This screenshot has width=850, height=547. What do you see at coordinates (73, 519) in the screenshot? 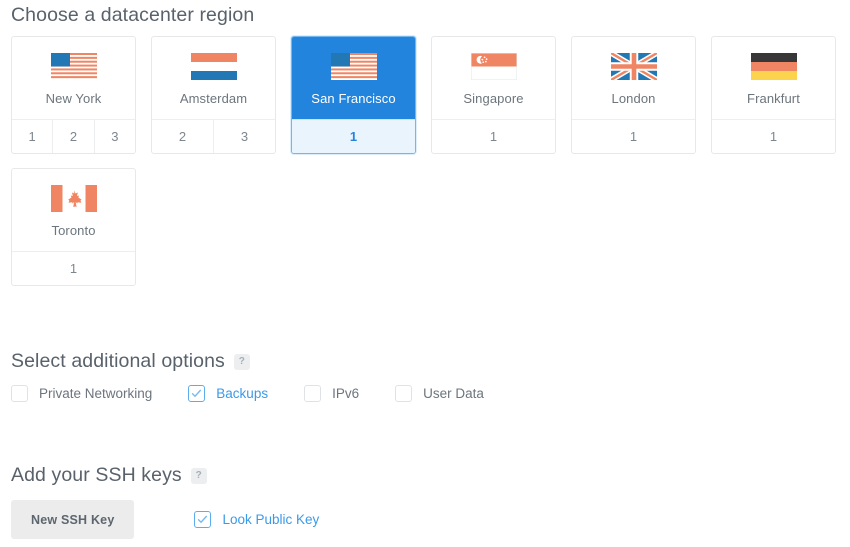
I see `new-ssh-key-button: New SSH Key` at bounding box center [73, 519].